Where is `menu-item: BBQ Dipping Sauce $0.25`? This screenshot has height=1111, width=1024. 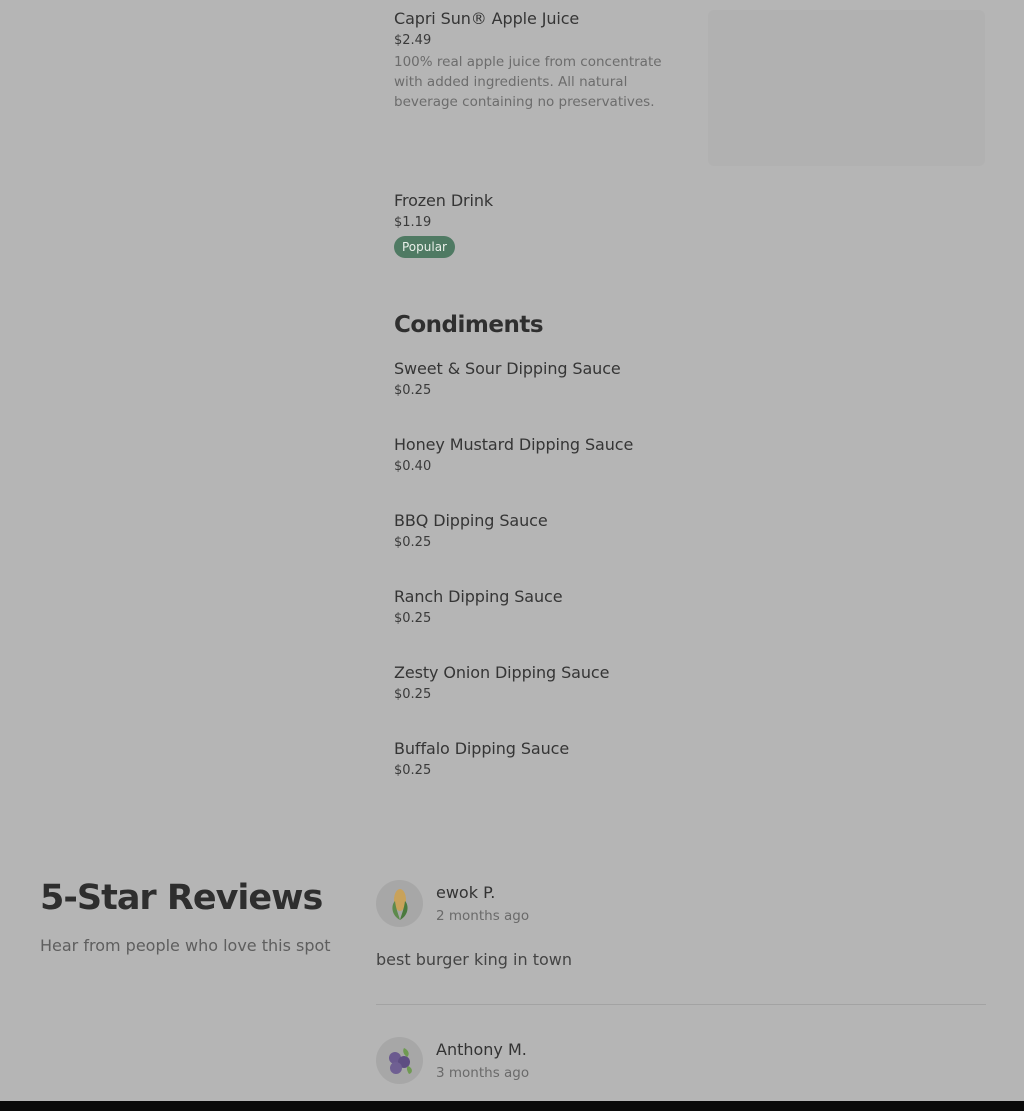
menu-item: BBQ Dipping Sauce $0.25 is located at coordinates (471, 530).